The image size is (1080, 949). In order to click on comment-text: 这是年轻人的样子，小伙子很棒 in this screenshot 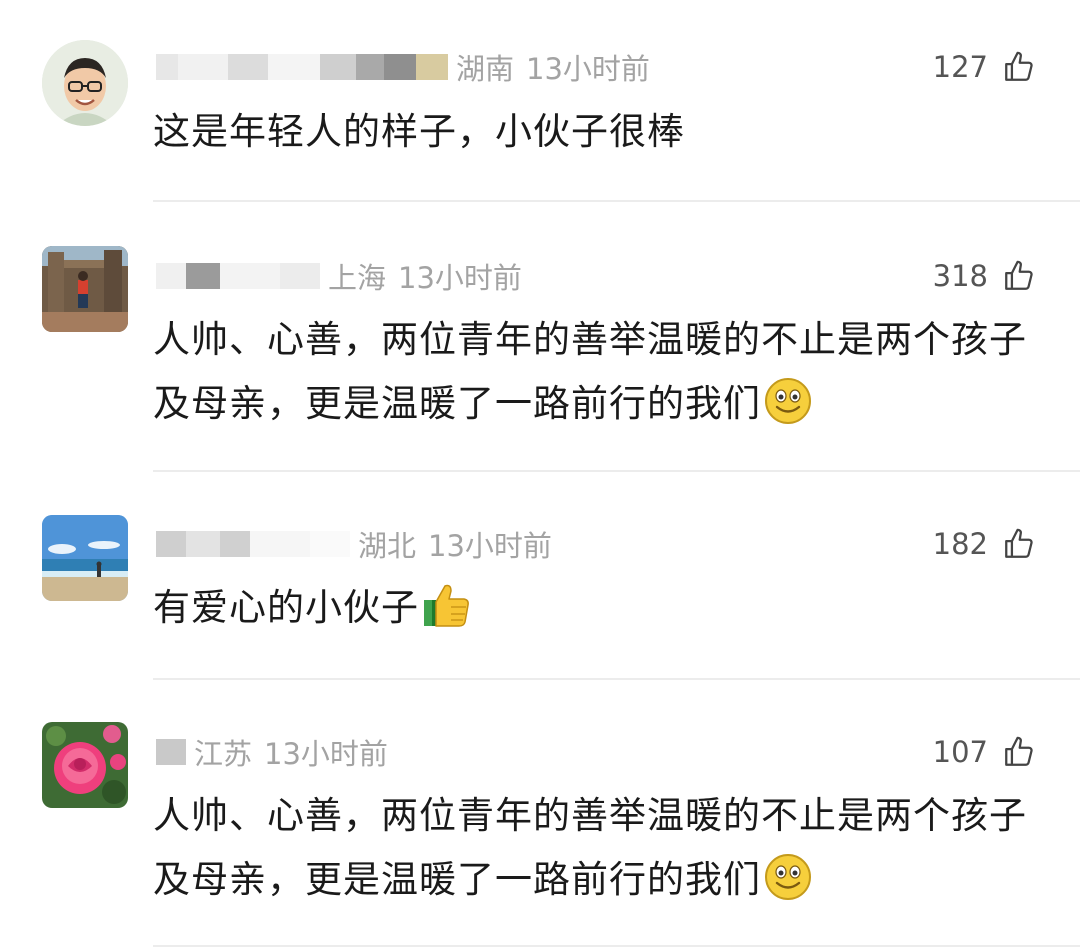, I will do `click(598, 132)`.